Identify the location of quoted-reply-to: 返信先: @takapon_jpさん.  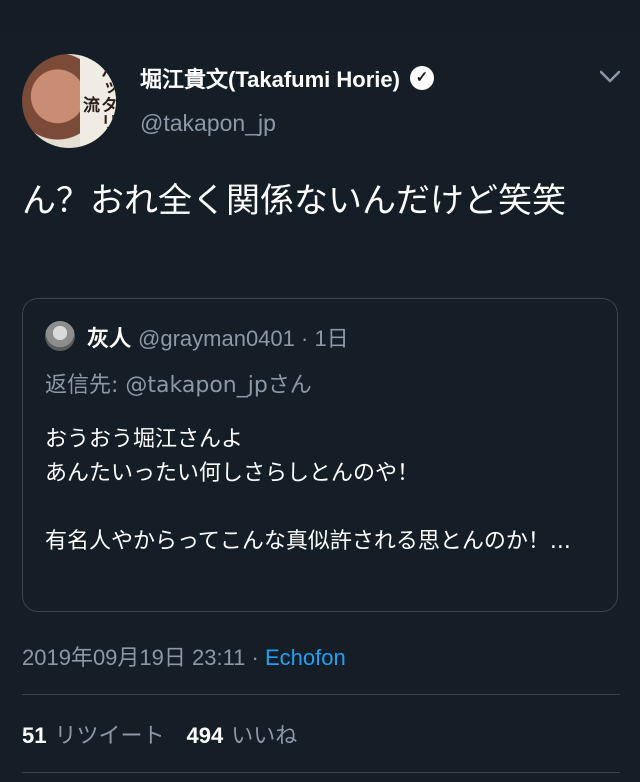
(178, 385).